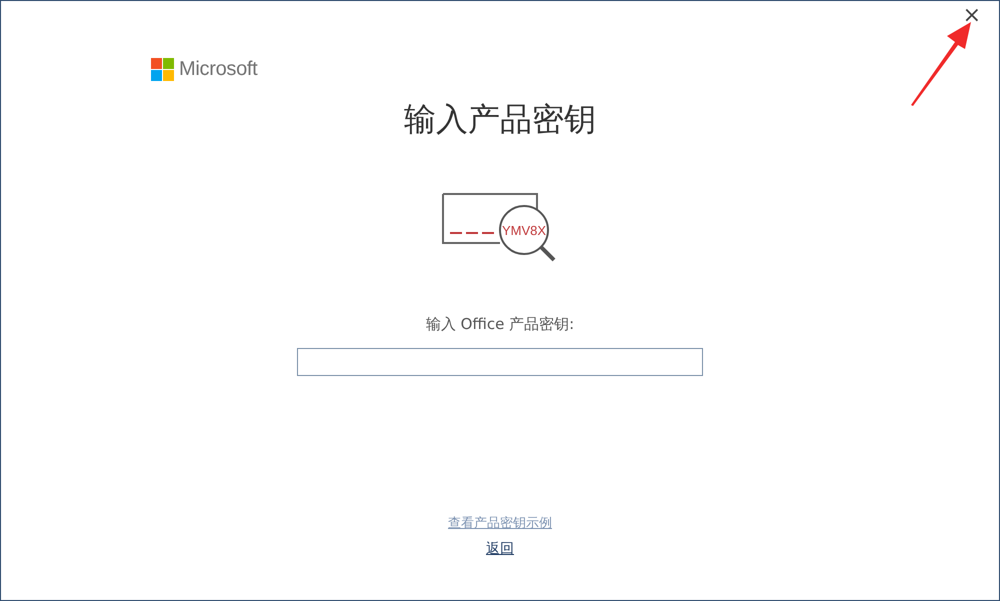 Image resolution: width=1000 pixels, height=601 pixels. I want to click on page-title: 输入产品密钥, so click(500, 119).